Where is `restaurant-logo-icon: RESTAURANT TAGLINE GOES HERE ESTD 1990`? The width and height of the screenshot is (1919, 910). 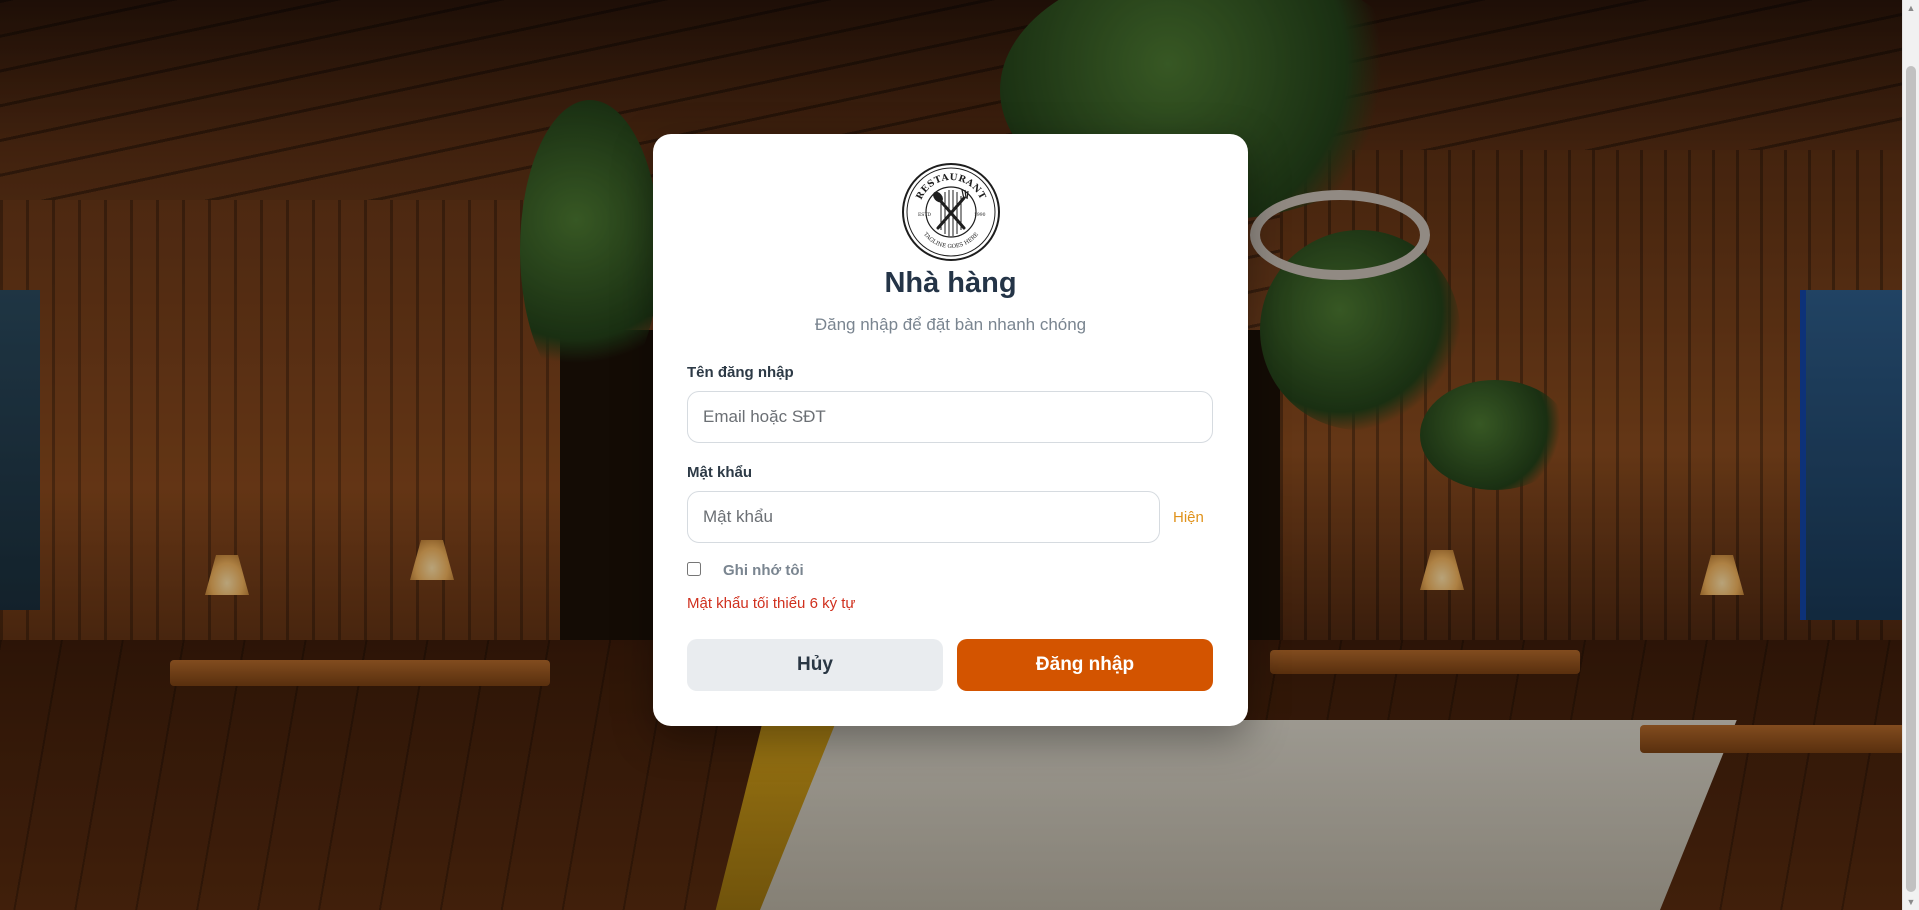
restaurant-logo-icon: RESTAURANT TAGLINE GOES HERE ESTD 1990 is located at coordinates (951, 212).